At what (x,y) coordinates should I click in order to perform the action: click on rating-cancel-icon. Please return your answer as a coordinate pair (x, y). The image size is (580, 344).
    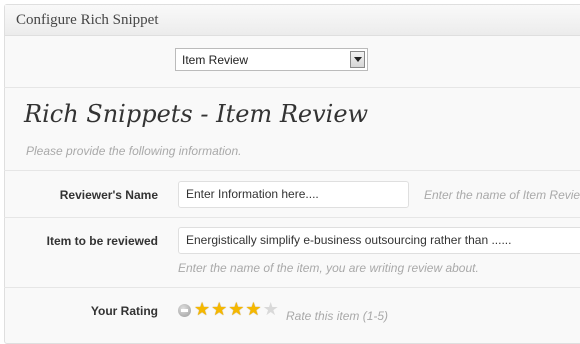
    Looking at the image, I should click on (184, 310).